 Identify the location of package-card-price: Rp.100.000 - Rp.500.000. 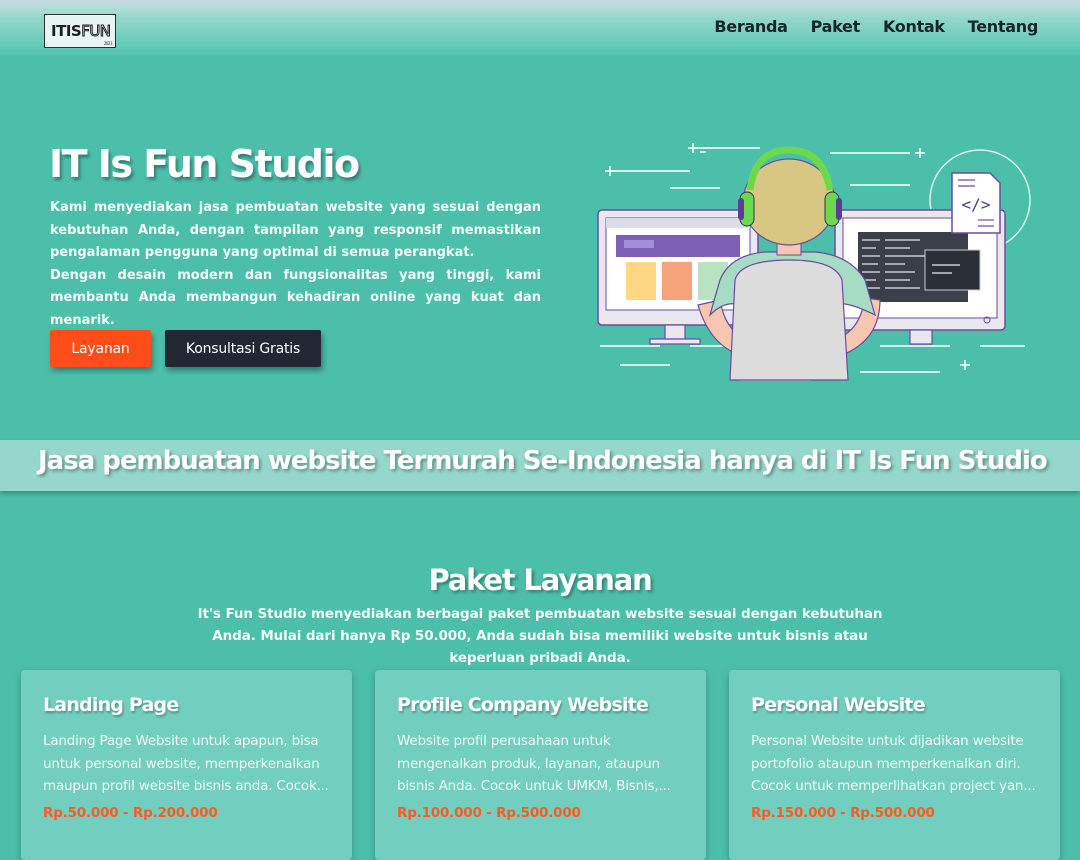
(489, 813).